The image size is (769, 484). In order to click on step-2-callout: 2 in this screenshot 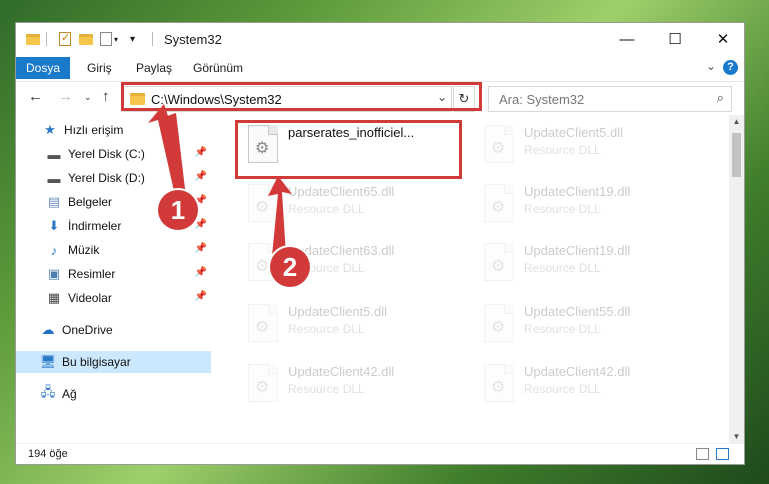, I will do `click(290, 267)`.